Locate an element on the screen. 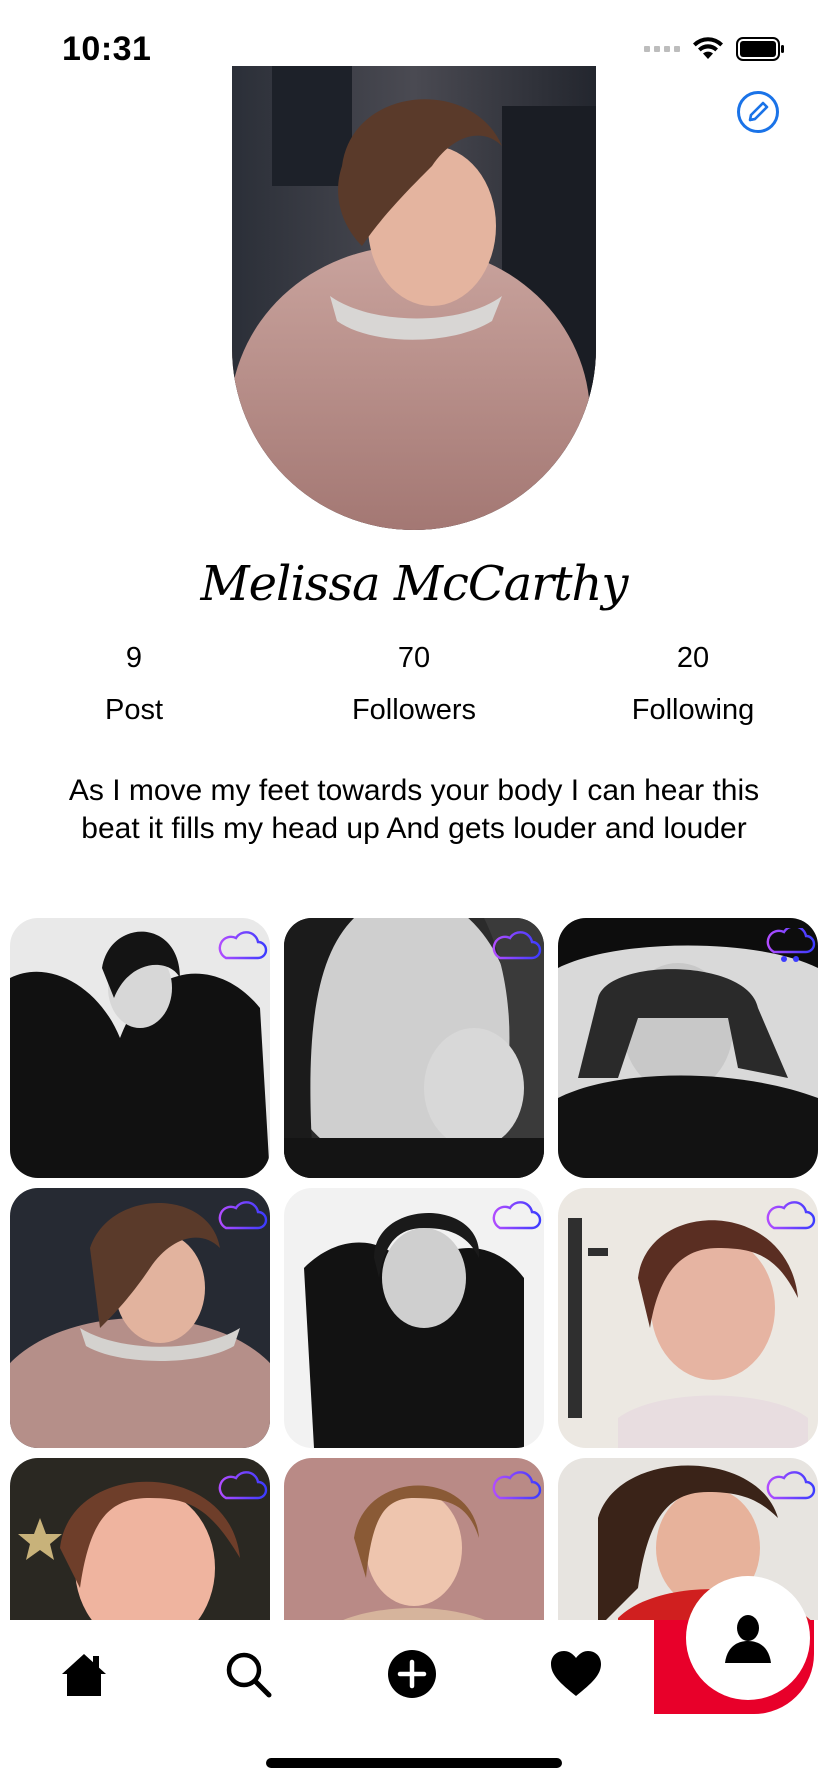  battery-icon is located at coordinates (760, 49).